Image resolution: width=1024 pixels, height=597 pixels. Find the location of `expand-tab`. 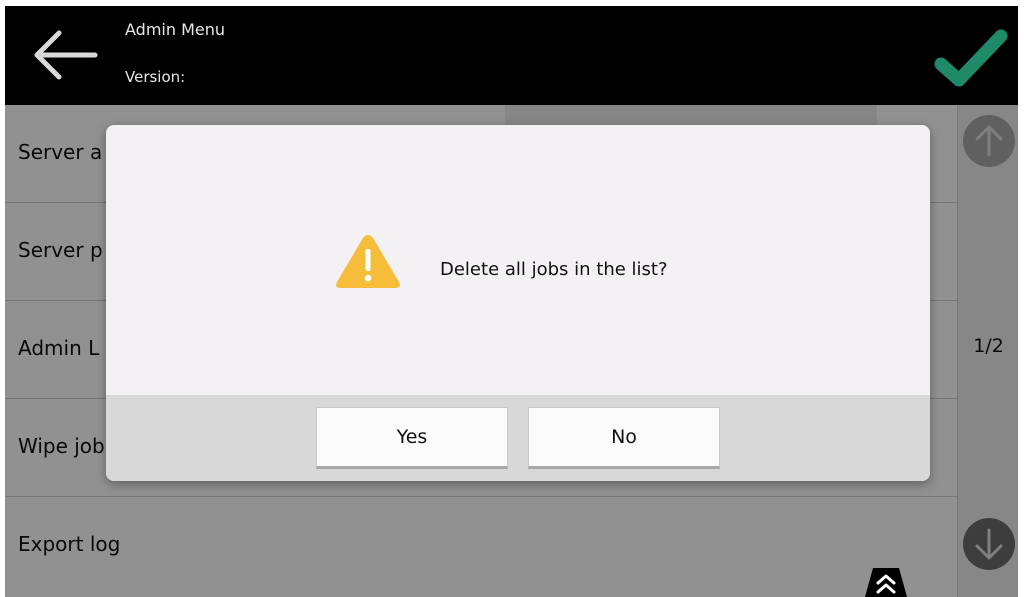

expand-tab is located at coordinates (886, 581).